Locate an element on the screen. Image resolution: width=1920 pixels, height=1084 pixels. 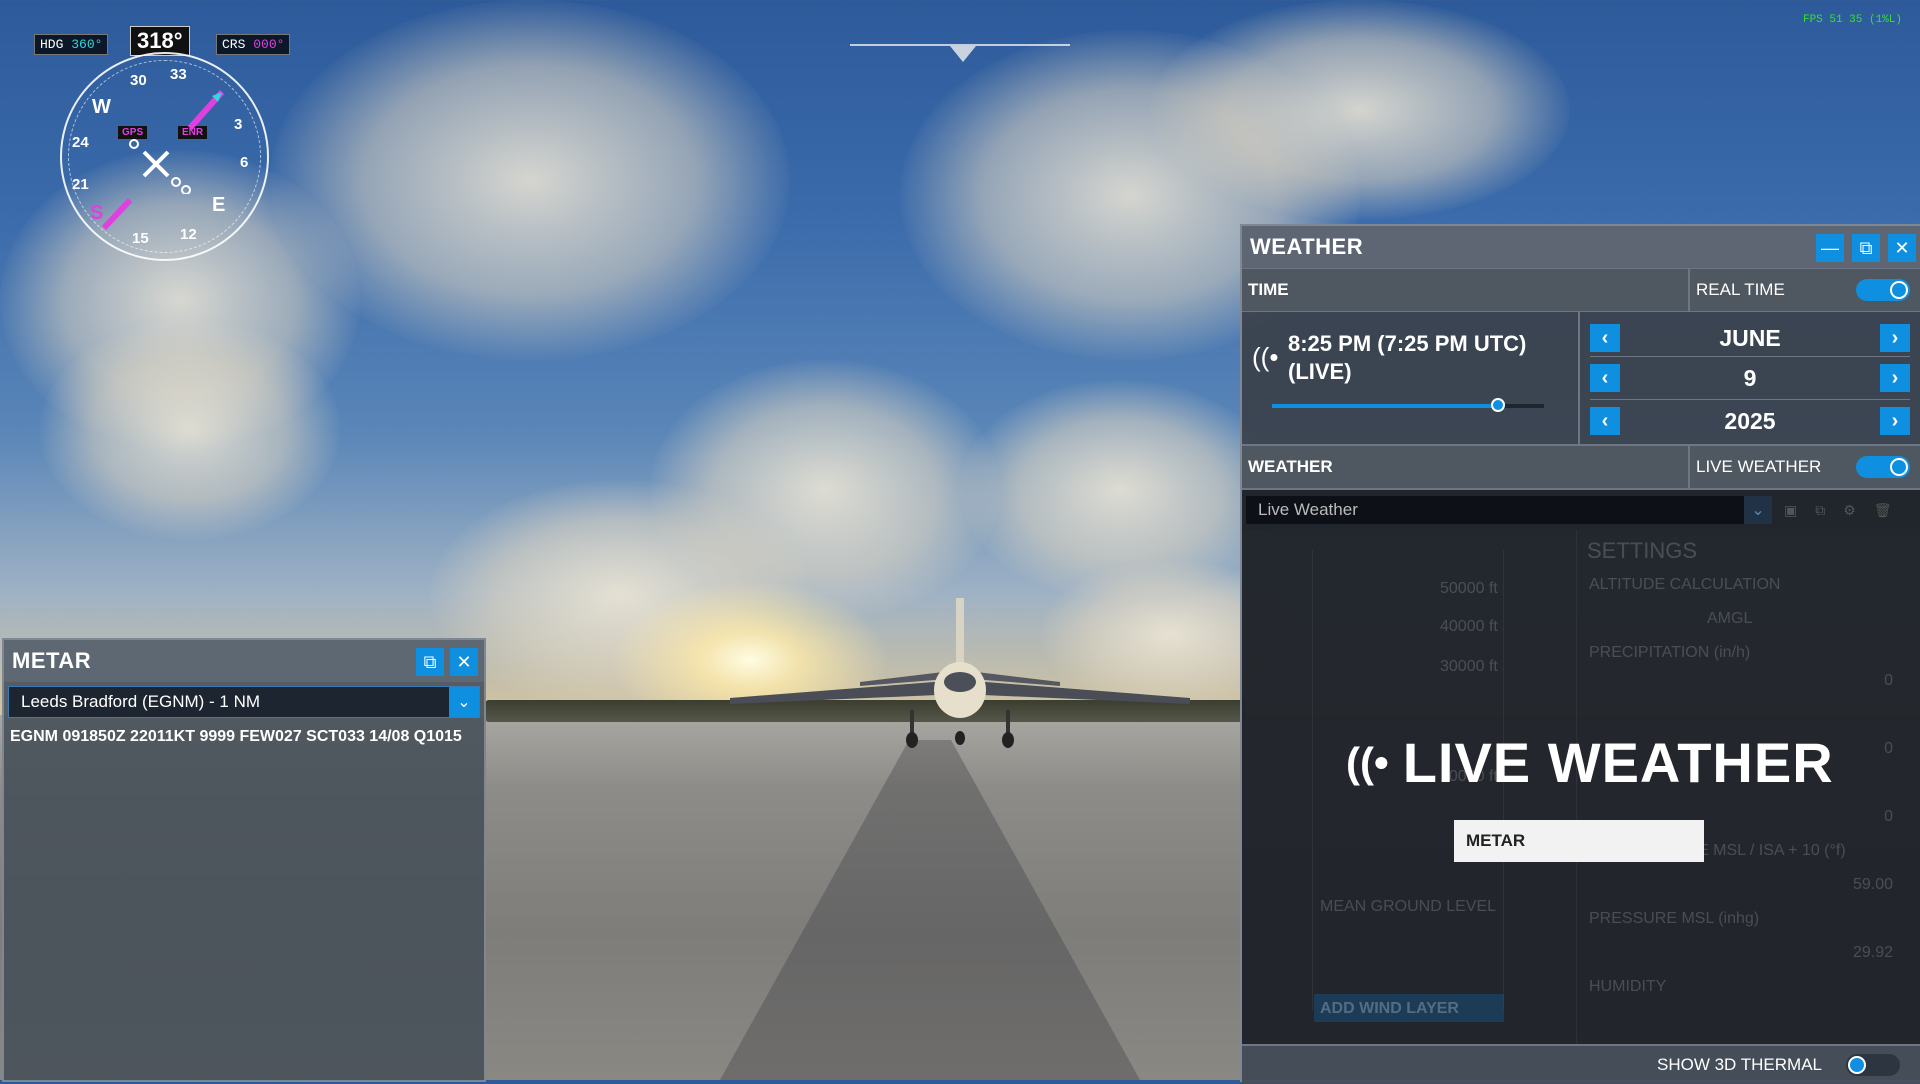
metar-station-value: Leeds Bradford (EGNM) - 1 NM is located at coordinates (141, 701).